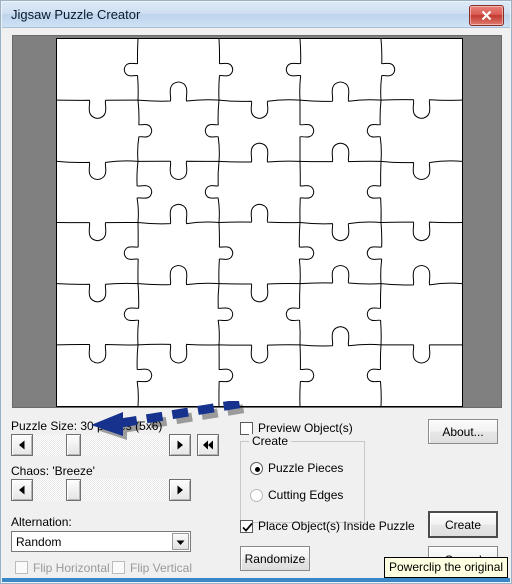  I want to click on puzzle-size-thumb, so click(73, 445).